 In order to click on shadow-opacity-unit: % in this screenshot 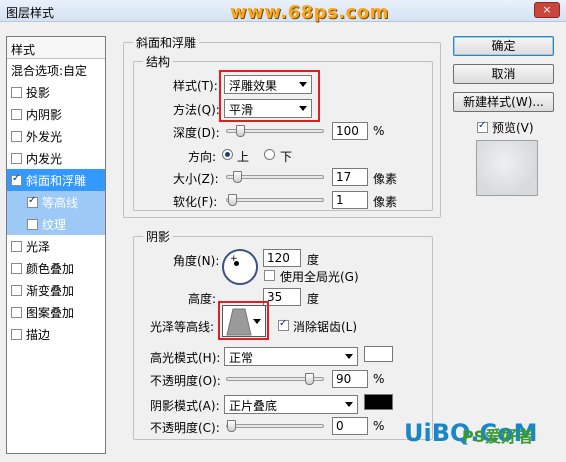, I will do `click(379, 426)`.